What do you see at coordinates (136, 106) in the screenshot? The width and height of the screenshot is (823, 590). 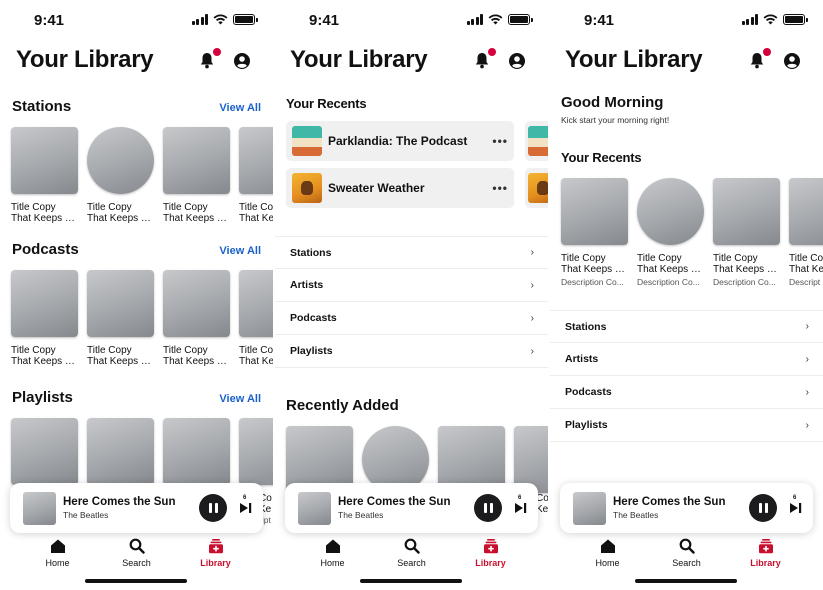 I see `stations-section-header: Stations View All` at bounding box center [136, 106].